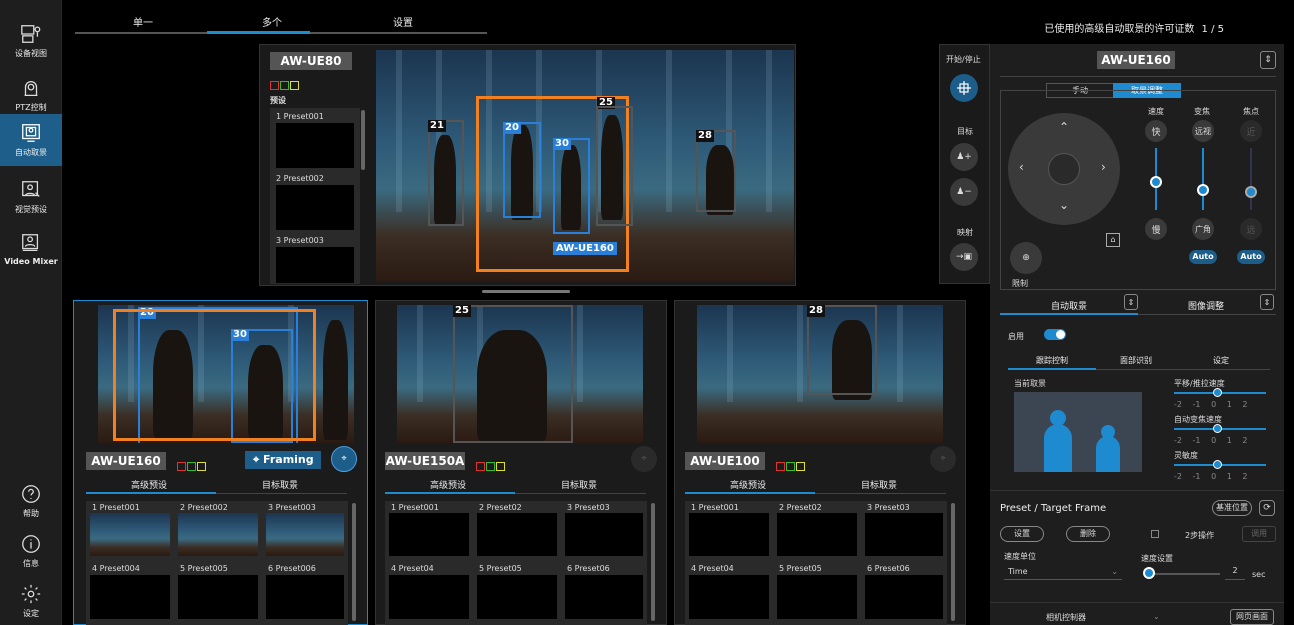 Image resolution: width=1294 pixels, height=625 pixels. Describe the element at coordinates (31, 551) in the screenshot. I see `sidebar-item-info: 信息` at that location.